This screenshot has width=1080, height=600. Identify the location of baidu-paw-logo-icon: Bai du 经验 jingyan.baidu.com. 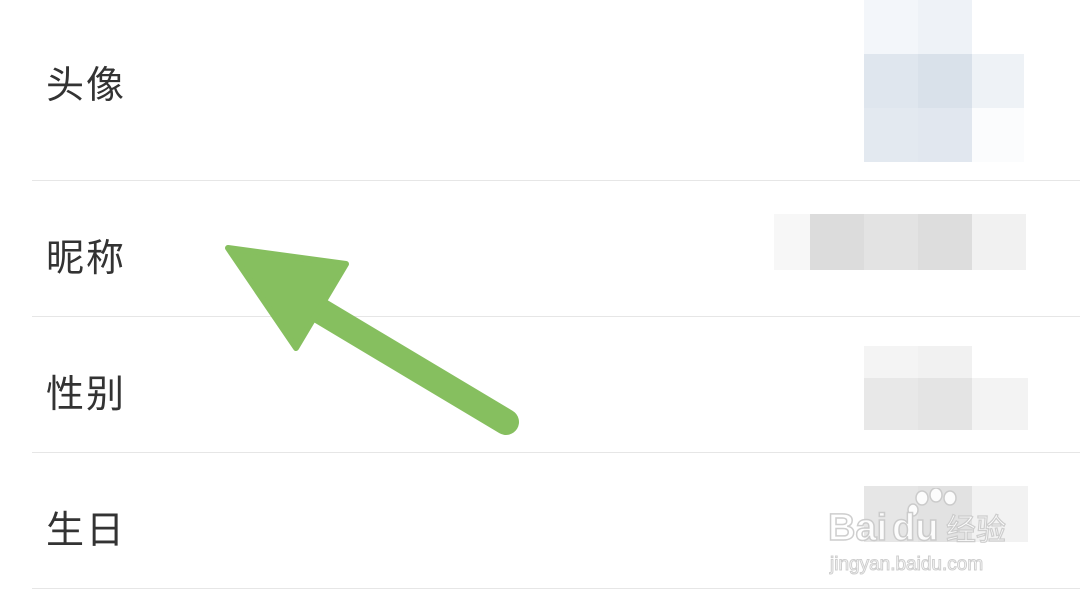
(917, 531).